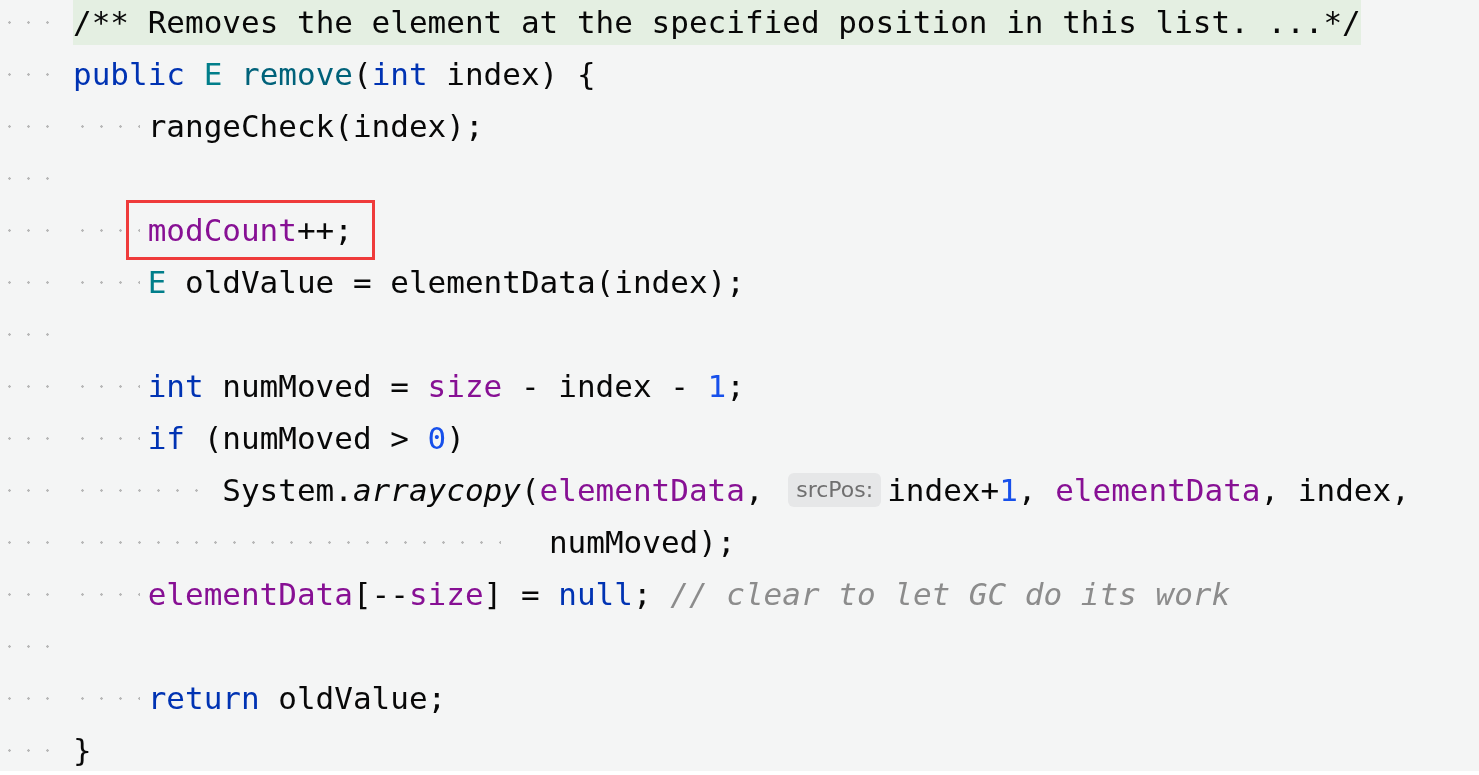 Image resolution: width=1479 pixels, height=775 pixels. I want to click on code-text: System.arraycopy(elementData,, so click(493, 490).